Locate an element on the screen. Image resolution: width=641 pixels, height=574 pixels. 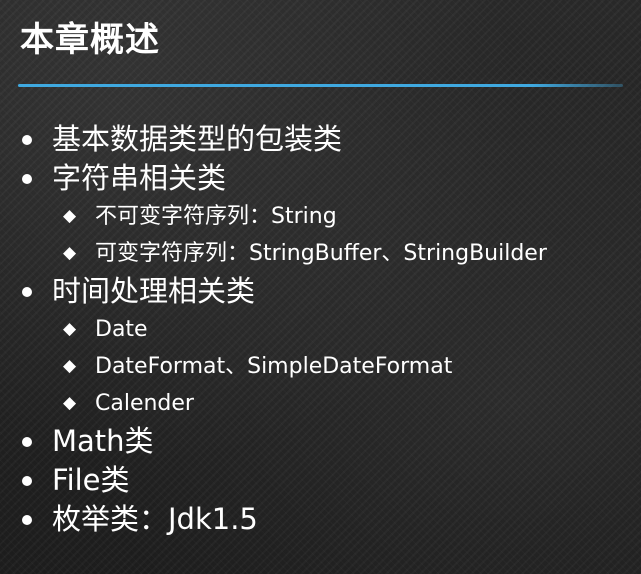
sub-bullet-item: ◆ 可变字符序列：StringBuffer、StringBuilder is located at coordinates (320, 253).